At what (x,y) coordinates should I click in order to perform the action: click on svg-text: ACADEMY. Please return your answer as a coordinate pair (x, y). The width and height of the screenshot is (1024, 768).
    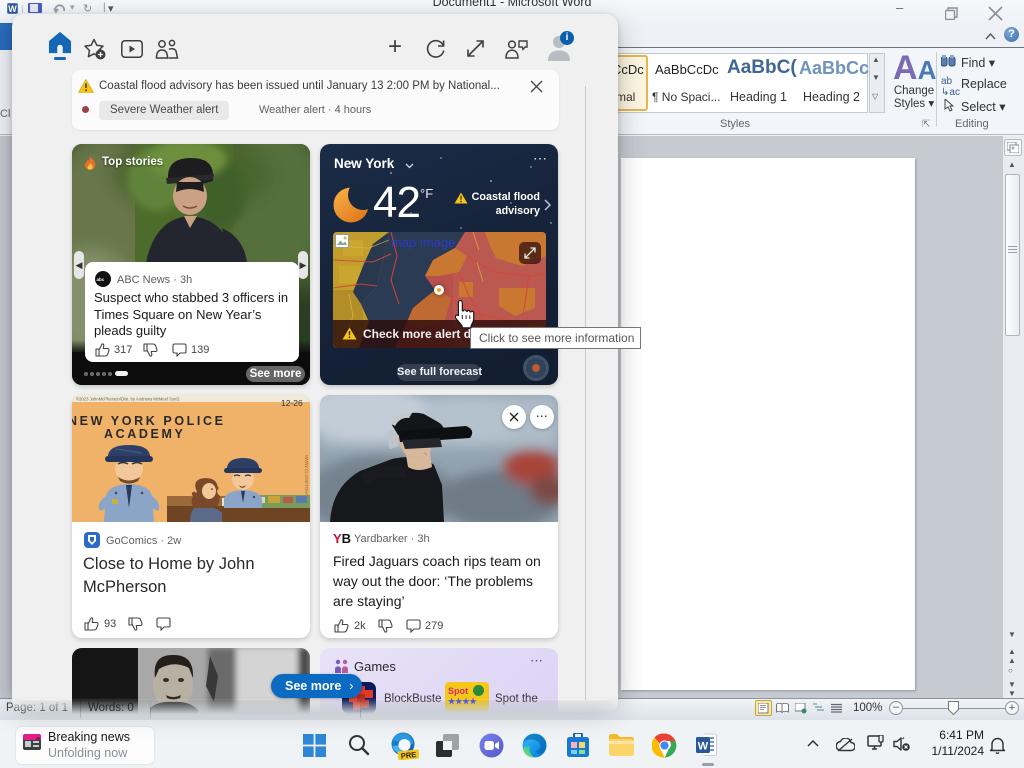
    Looking at the image, I should click on (144, 434).